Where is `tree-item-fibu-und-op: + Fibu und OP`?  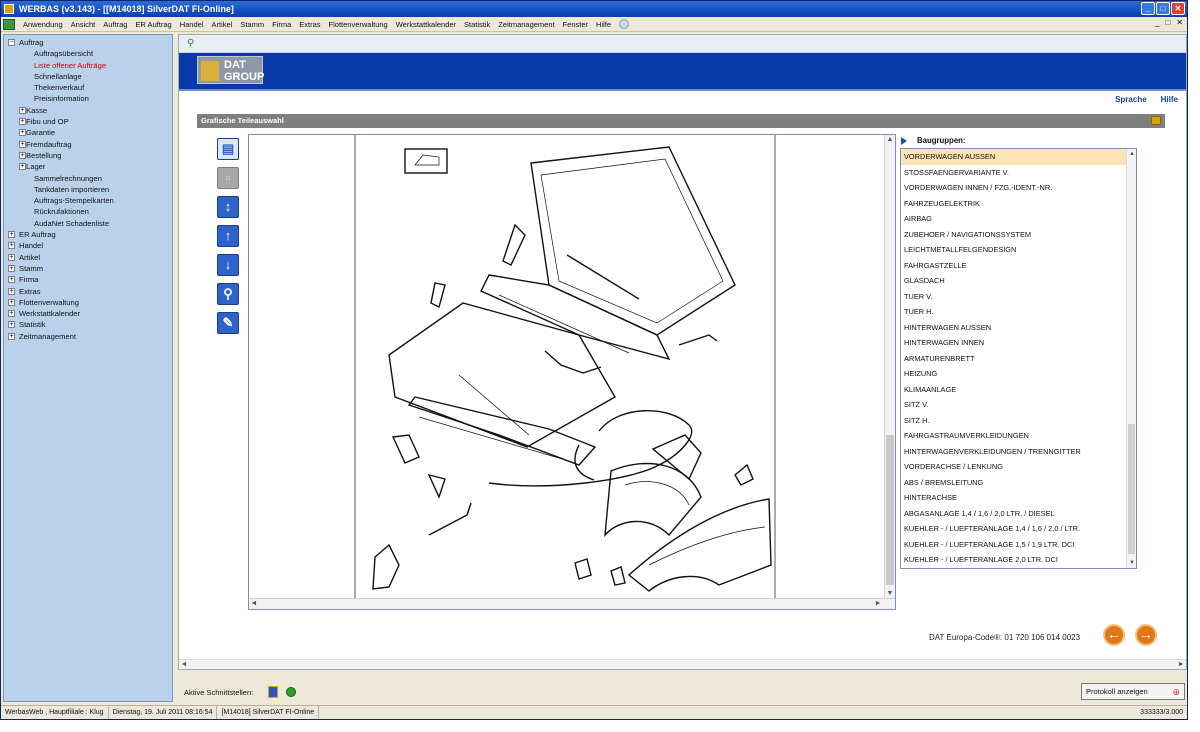
tree-item-fibu-und-op: + Fibu und OP is located at coordinates (90, 121).